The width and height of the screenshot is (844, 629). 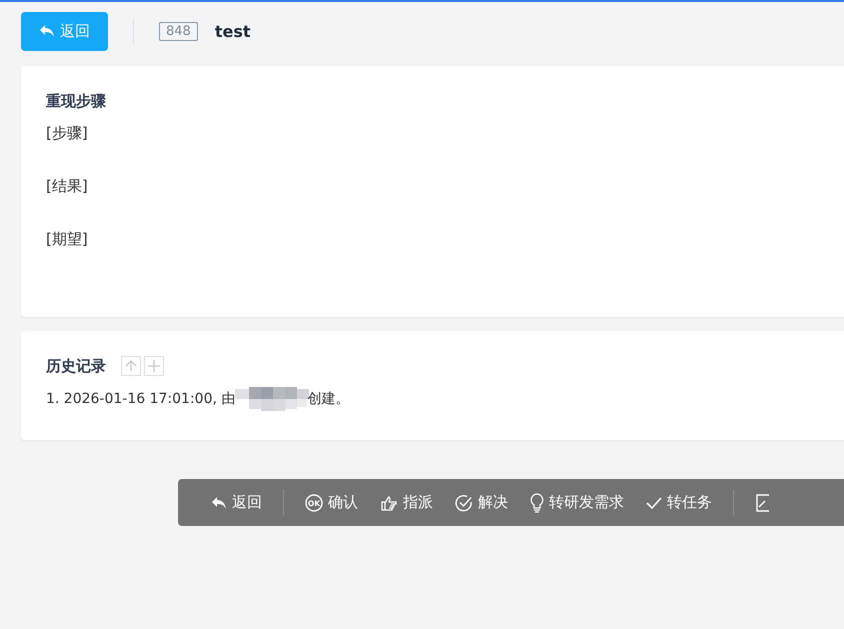 I want to click on section-title: 重现步骤, so click(x=76, y=101).